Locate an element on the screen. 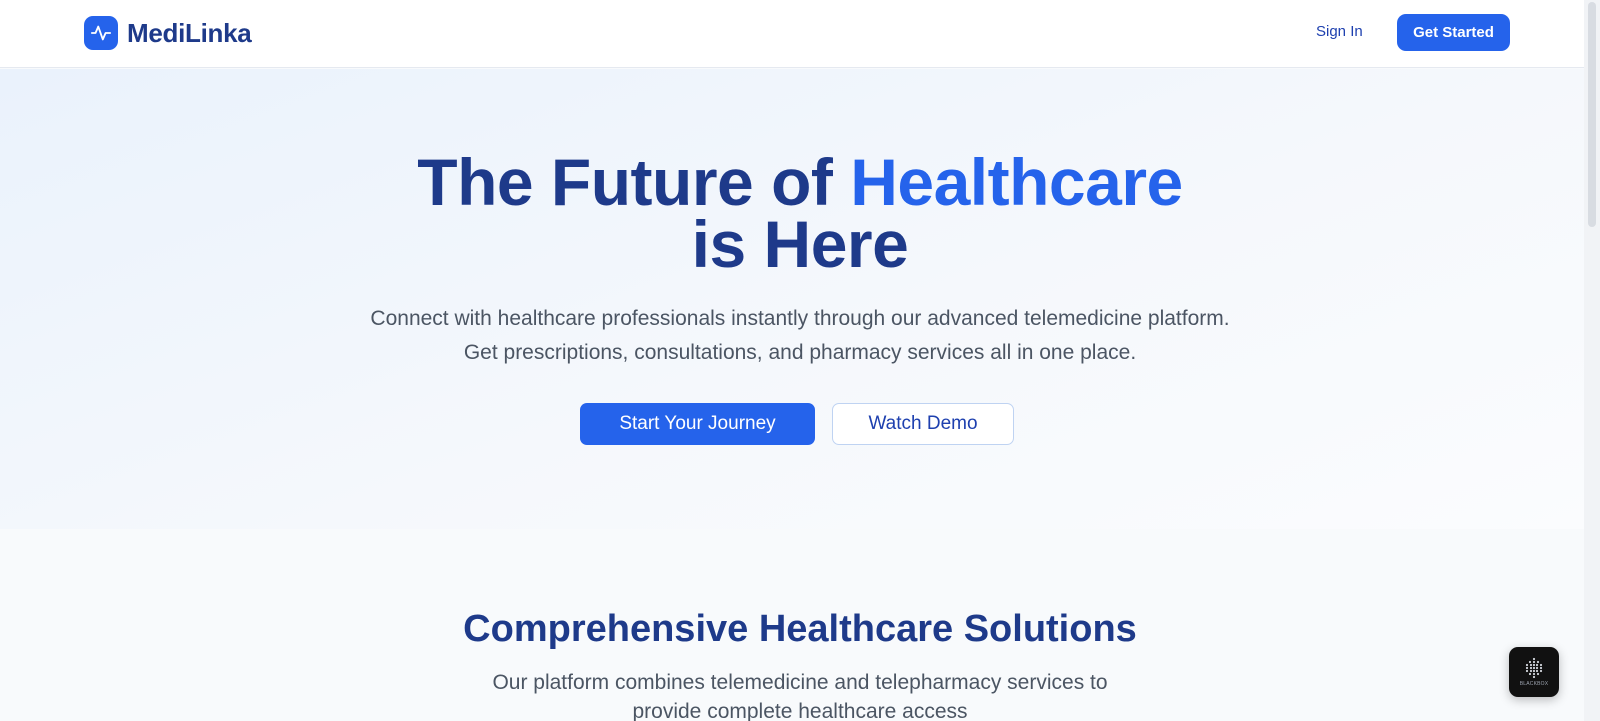  scrollbar-thumb is located at coordinates (1592, 114).